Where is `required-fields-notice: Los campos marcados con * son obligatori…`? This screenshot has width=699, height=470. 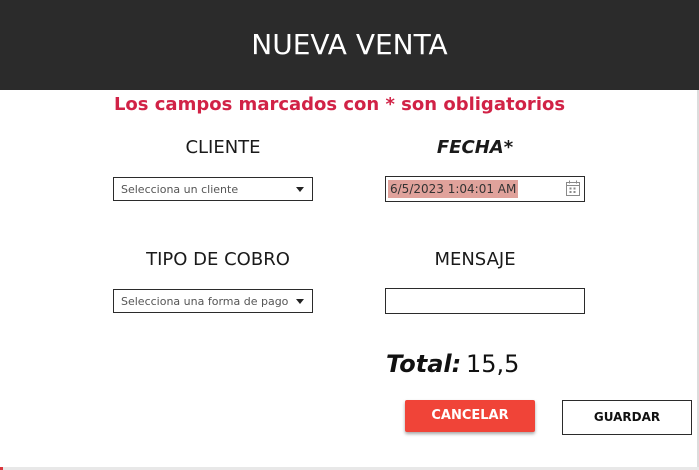 required-fields-notice: Los campos marcados con * son obligatori… is located at coordinates (339, 104).